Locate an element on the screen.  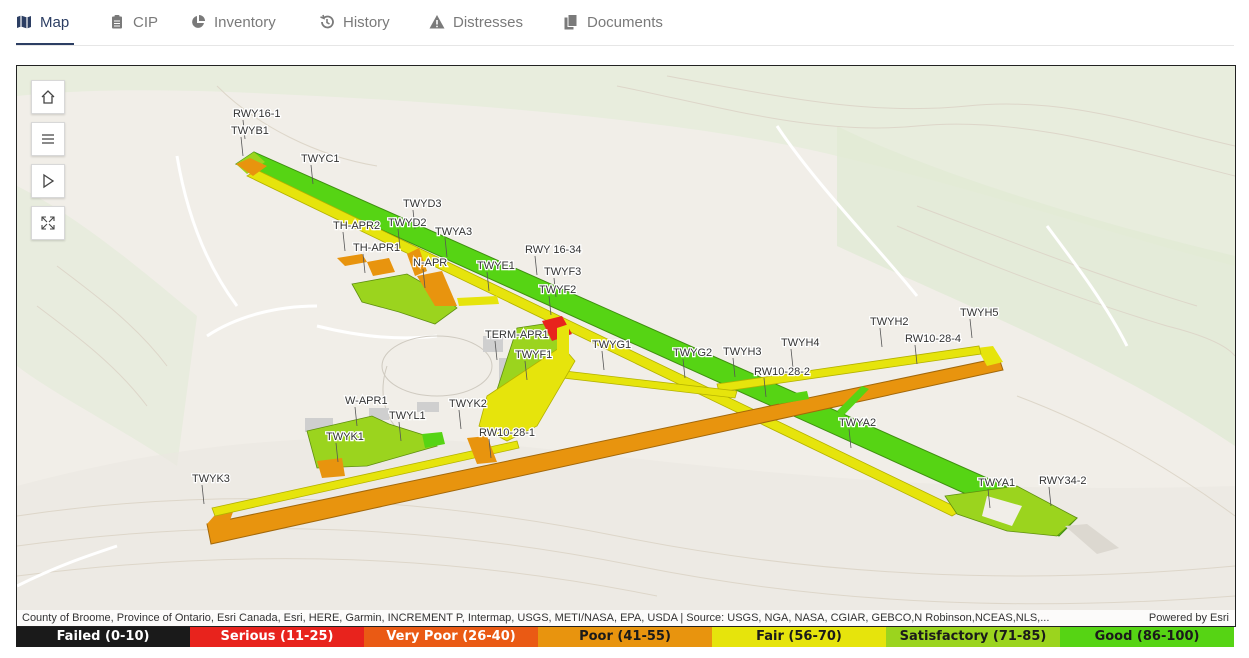
feature-label: TWYD2 is located at coordinates (407, 223).